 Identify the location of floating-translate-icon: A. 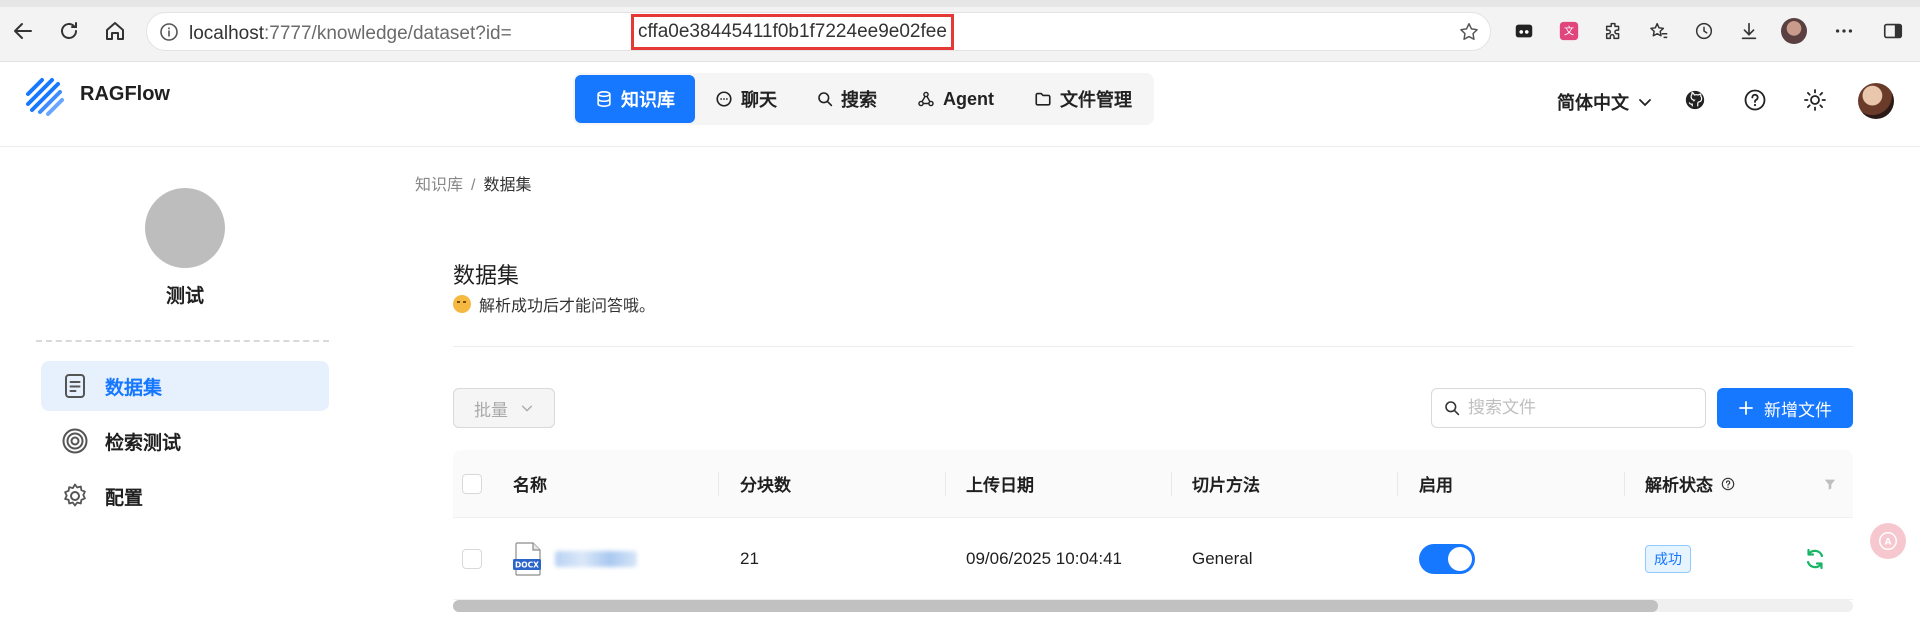
(1888, 541).